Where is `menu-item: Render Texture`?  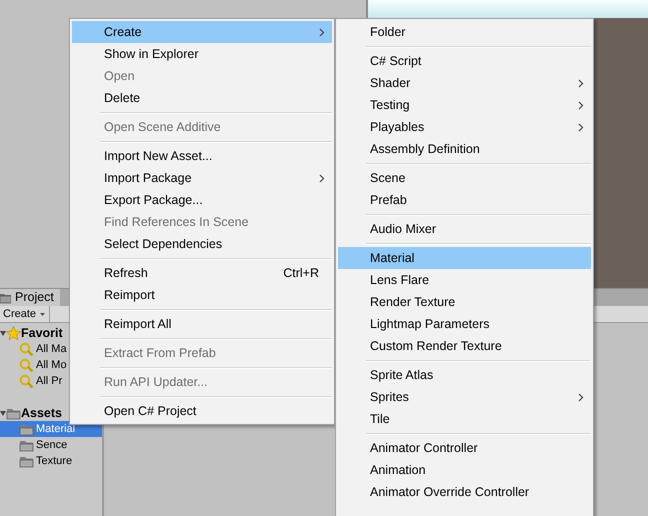
menu-item: Render Texture is located at coordinates (464, 302).